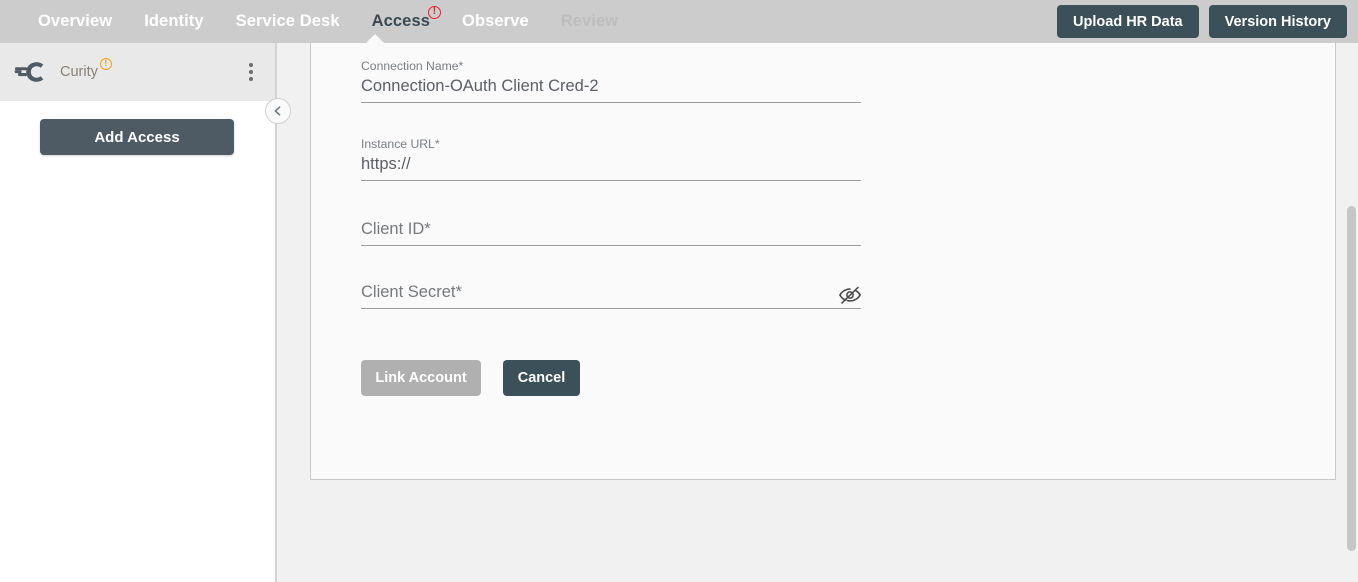 The height and width of the screenshot is (582, 1358). Describe the element at coordinates (421, 378) in the screenshot. I see `link-account-button: Link Account` at that location.